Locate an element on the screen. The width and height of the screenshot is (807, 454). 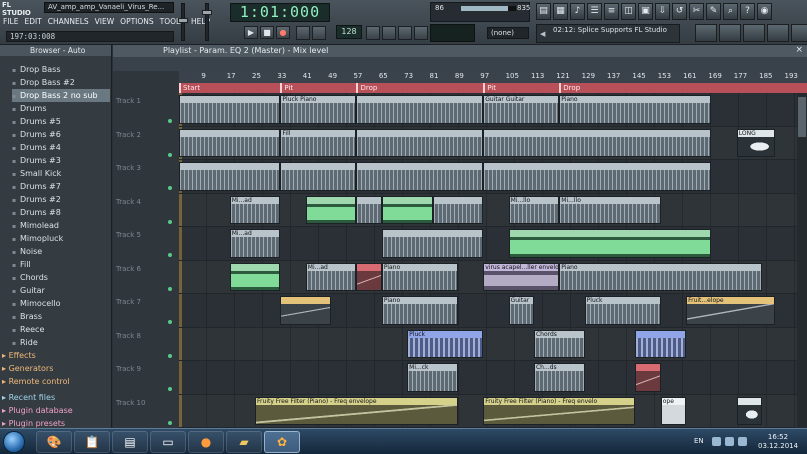
playlist-clip: Fruity Free Filter (Piano) - Freq envelo is located at coordinates (559, 410).